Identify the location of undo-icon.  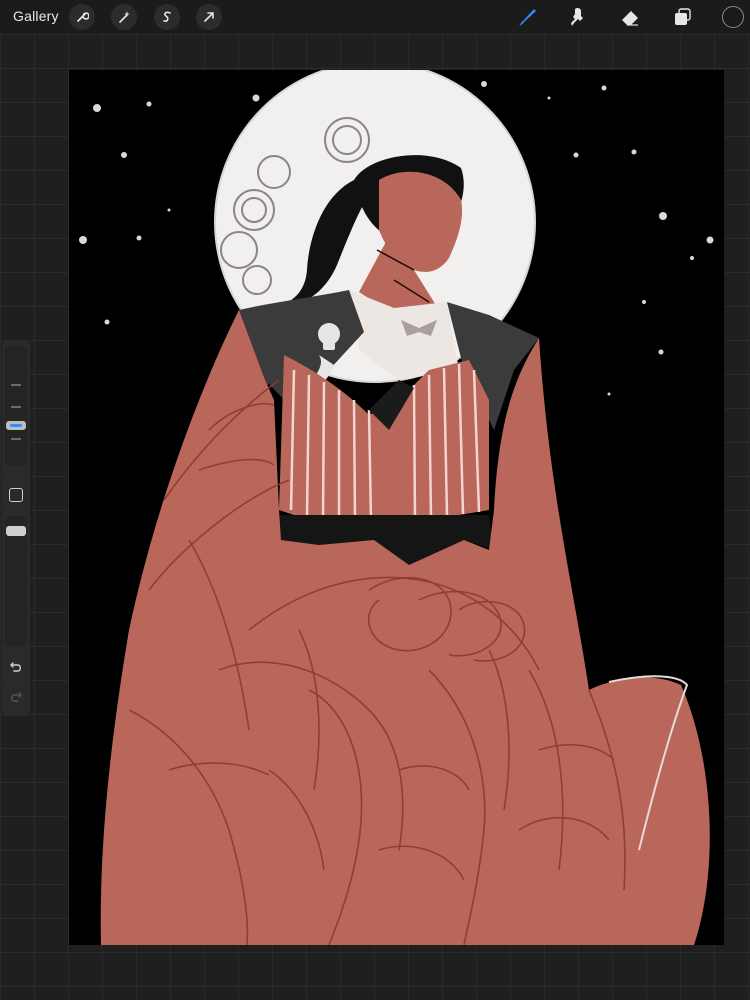
(16, 668).